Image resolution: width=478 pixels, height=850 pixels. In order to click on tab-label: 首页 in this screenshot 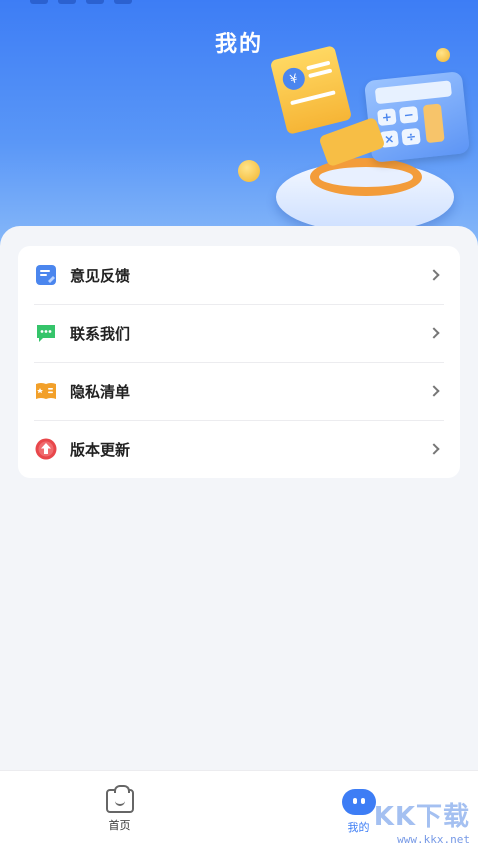, I will do `click(119, 825)`.